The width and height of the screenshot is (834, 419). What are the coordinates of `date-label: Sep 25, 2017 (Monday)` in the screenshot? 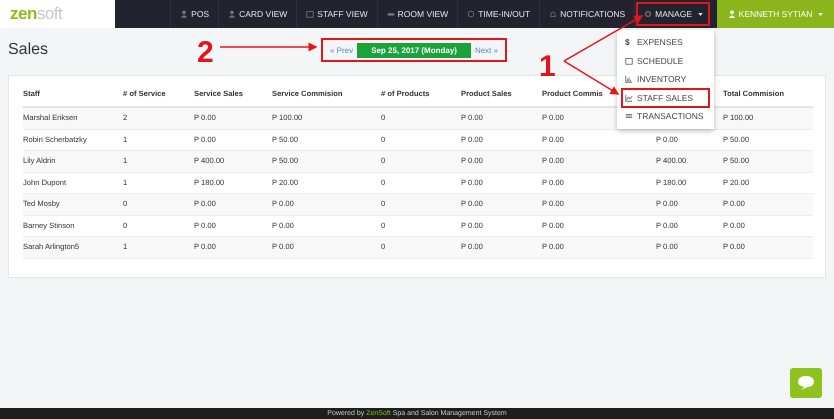 It's located at (414, 50).